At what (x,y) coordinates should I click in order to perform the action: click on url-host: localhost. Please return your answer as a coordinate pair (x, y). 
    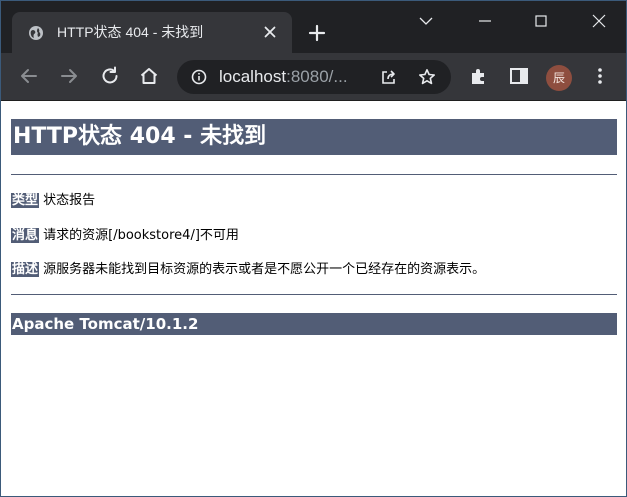
    Looking at the image, I should click on (253, 76).